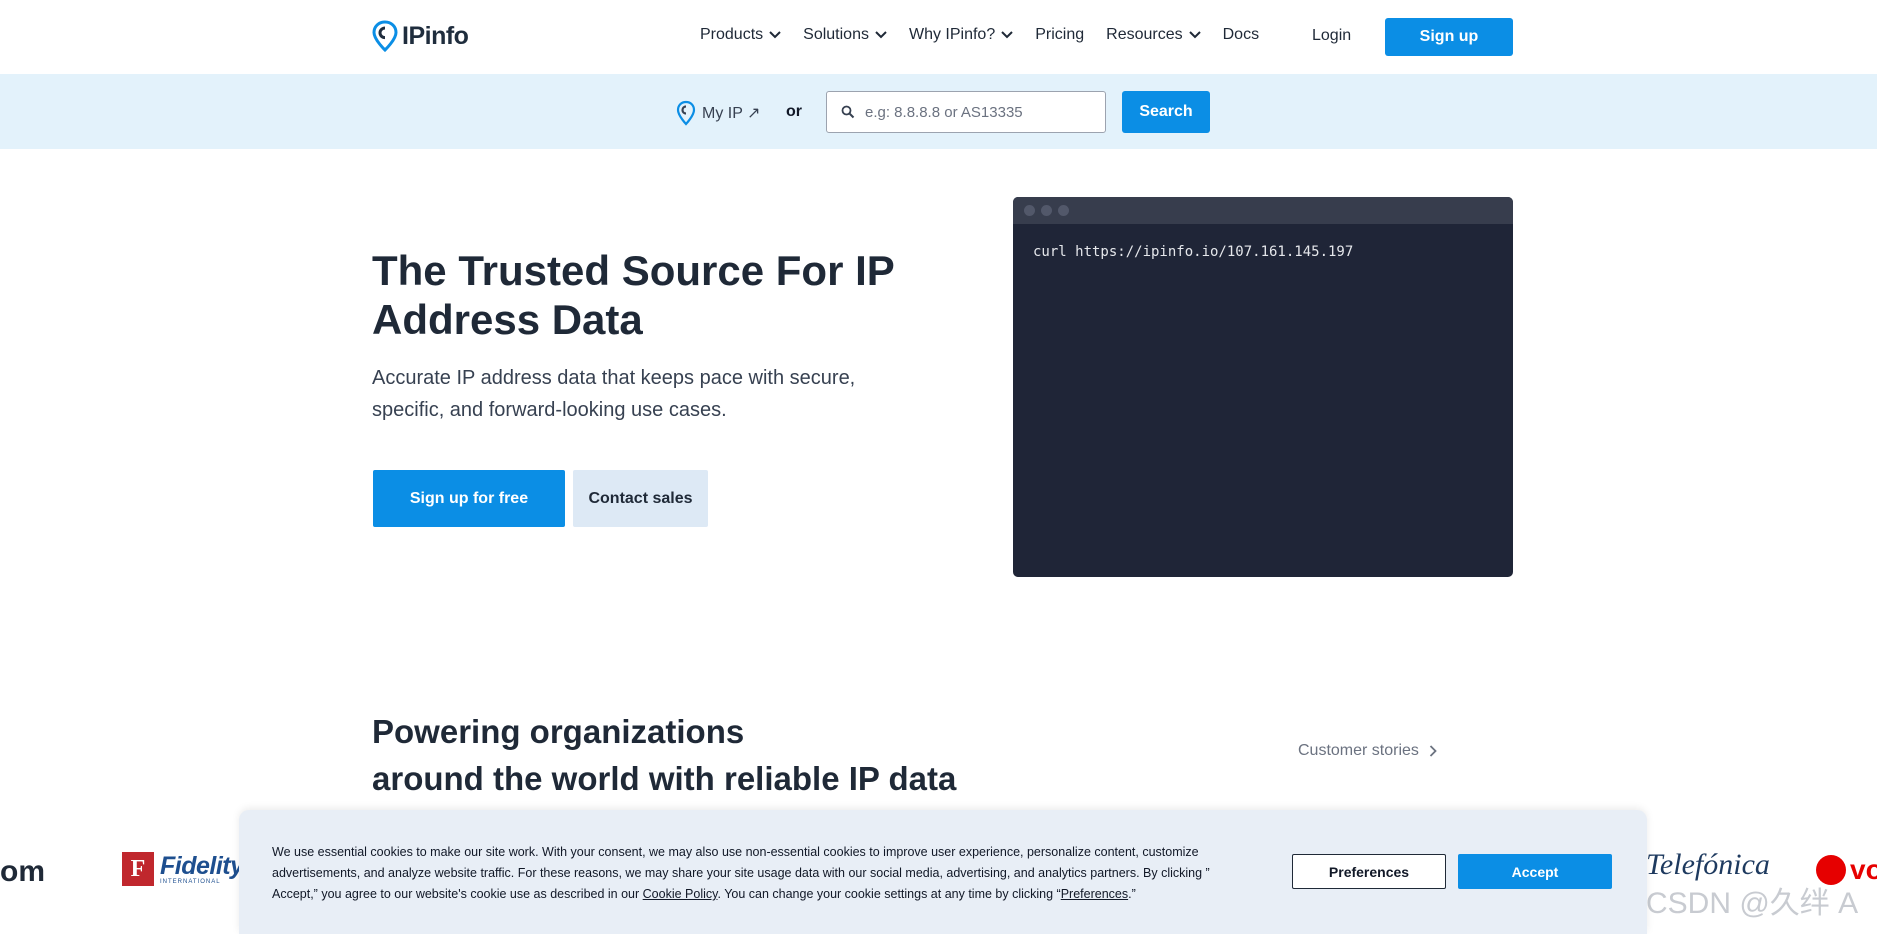 The image size is (1877, 934). I want to click on customer-stories-label: Customer stories, so click(1358, 750).